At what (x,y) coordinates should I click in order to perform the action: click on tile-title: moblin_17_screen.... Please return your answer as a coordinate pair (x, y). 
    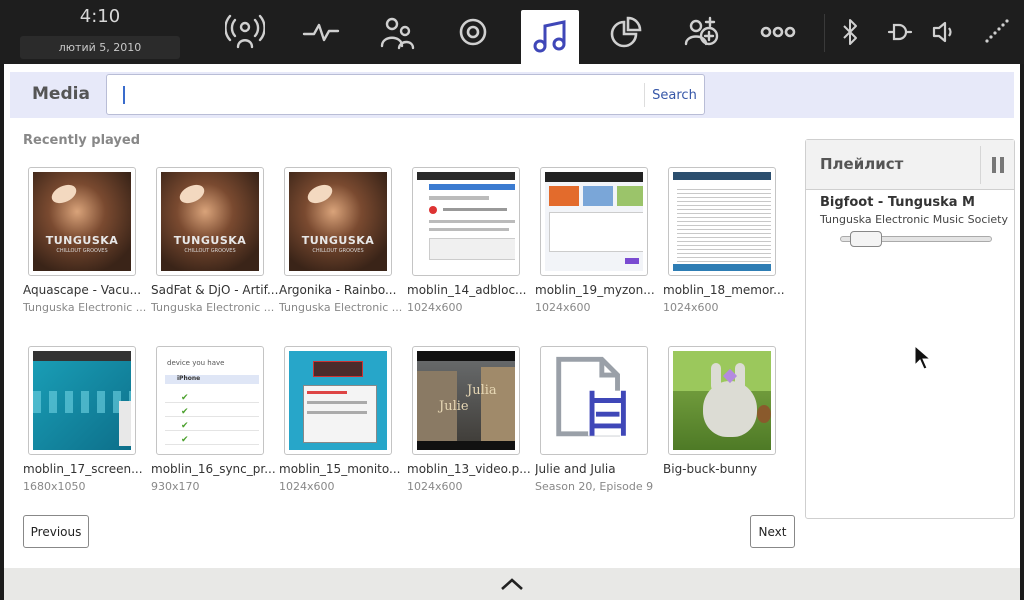
    Looking at the image, I should click on (83, 469).